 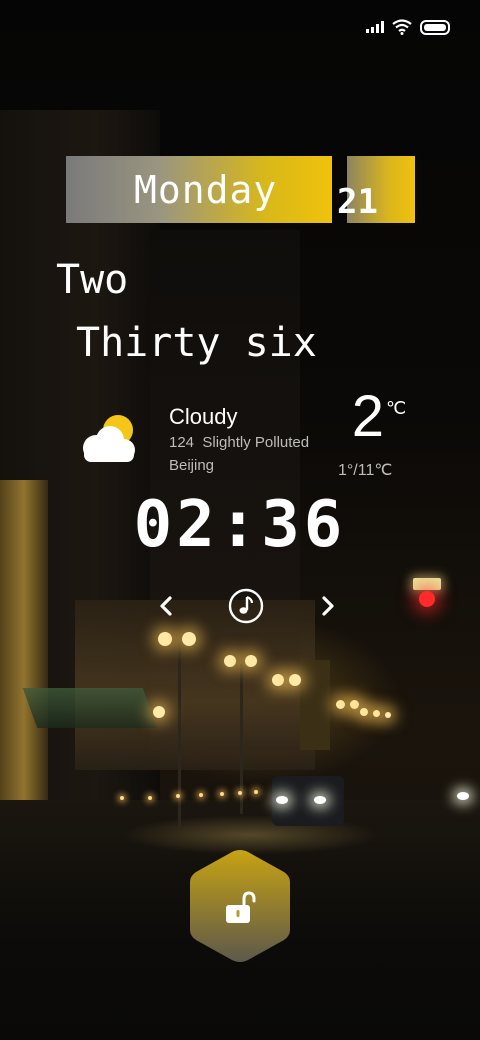 What do you see at coordinates (108, 437) in the screenshot?
I see `partly-cloudy-icon` at bounding box center [108, 437].